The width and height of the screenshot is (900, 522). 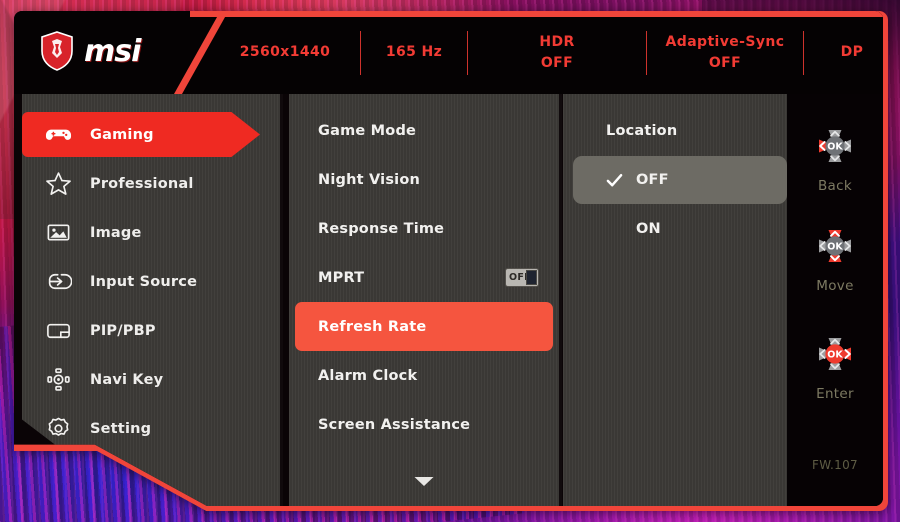 I want to click on star-icon, so click(x=58, y=184).